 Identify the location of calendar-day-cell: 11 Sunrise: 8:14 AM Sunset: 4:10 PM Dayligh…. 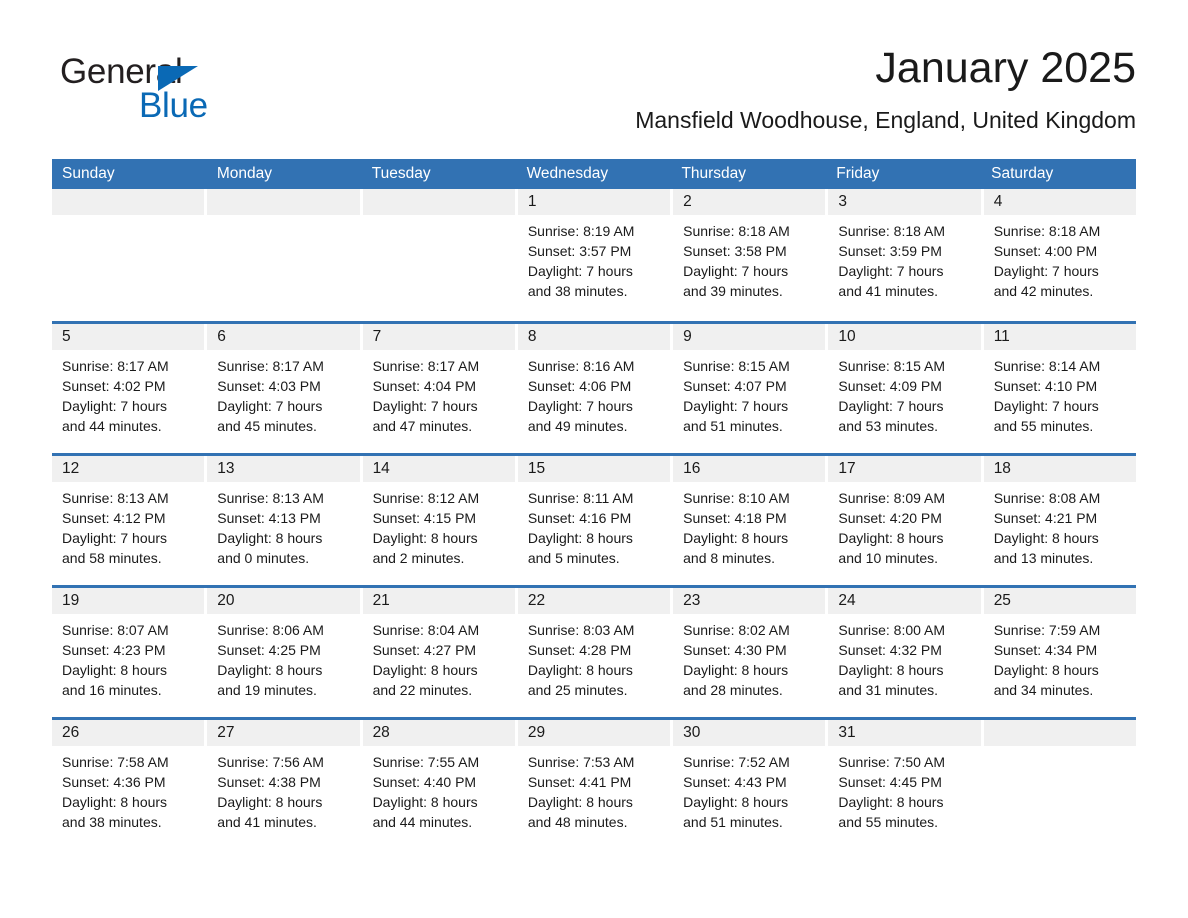
(1059, 388).